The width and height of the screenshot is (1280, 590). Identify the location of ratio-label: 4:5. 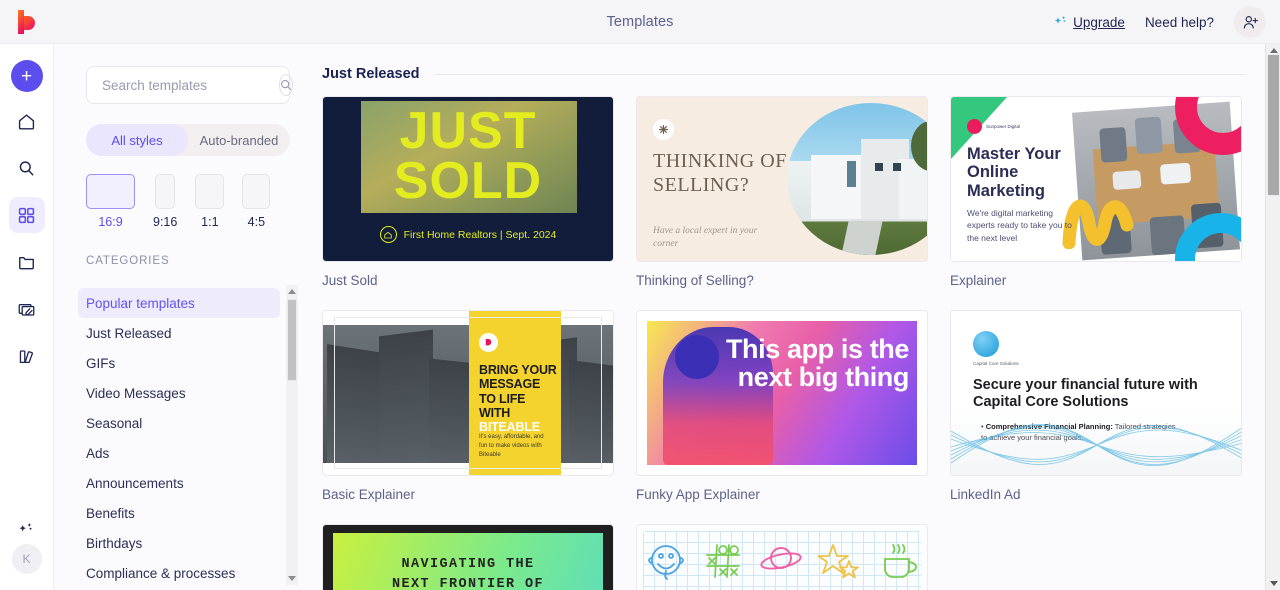
(256, 222).